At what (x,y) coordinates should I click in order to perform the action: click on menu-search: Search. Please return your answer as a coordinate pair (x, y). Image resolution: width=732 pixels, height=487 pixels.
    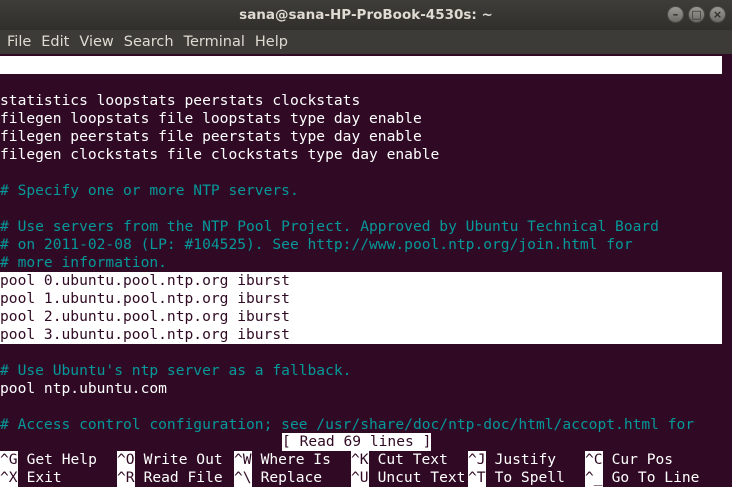
    Looking at the image, I should click on (150, 42).